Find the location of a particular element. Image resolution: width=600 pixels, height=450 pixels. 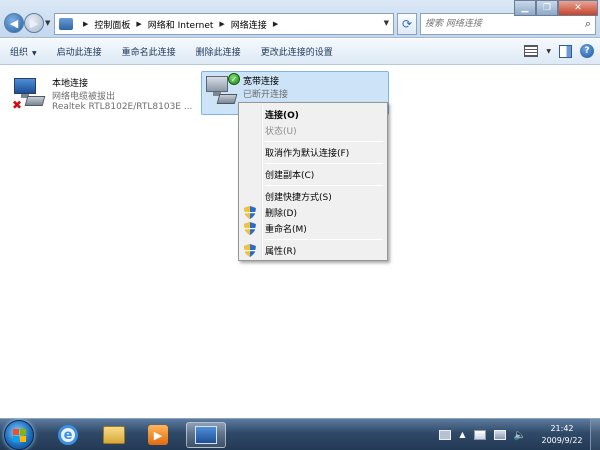

forward-button: ▶ is located at coordinates (34, 23).